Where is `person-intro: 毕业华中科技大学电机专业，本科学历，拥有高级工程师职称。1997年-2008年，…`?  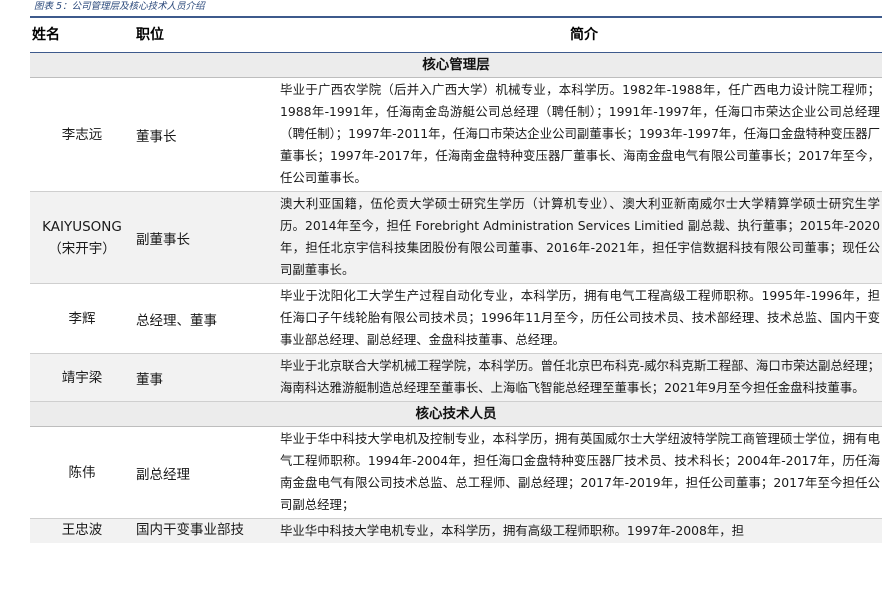
person-intro: 毕业华中科技大学电机专业，本科学历，拥有高级工程师职称。1997年-2008年，… is located at coordinates (512, 530).